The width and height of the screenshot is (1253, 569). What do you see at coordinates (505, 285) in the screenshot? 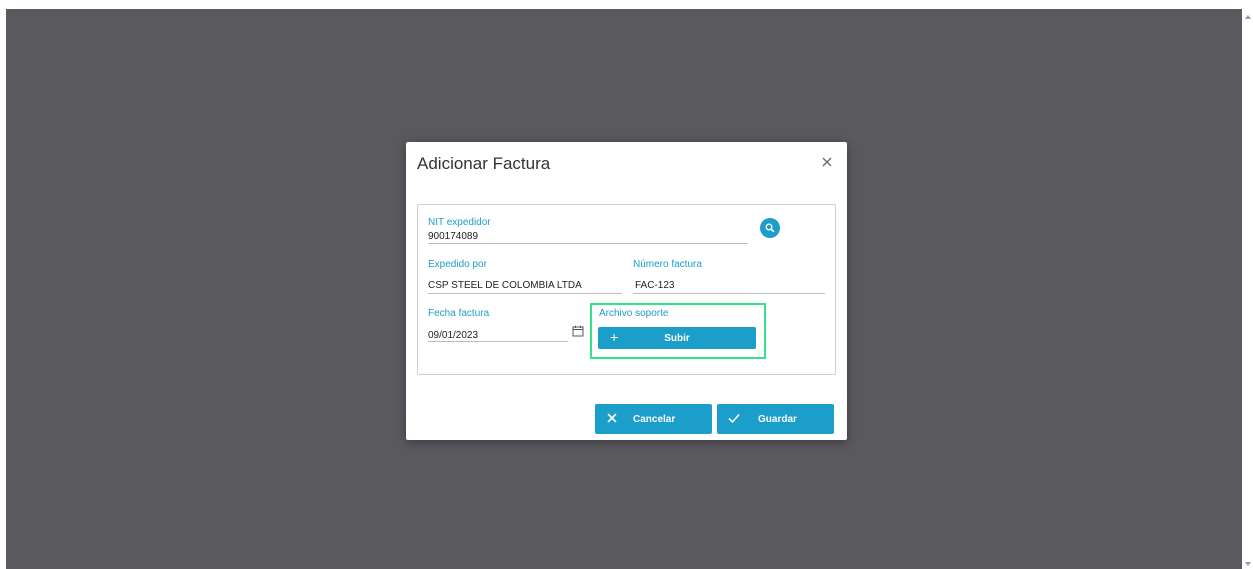
I see `issuer-field: CSP STEEL DE COLOMBIA LTDA` at bounding box center [505, 285].